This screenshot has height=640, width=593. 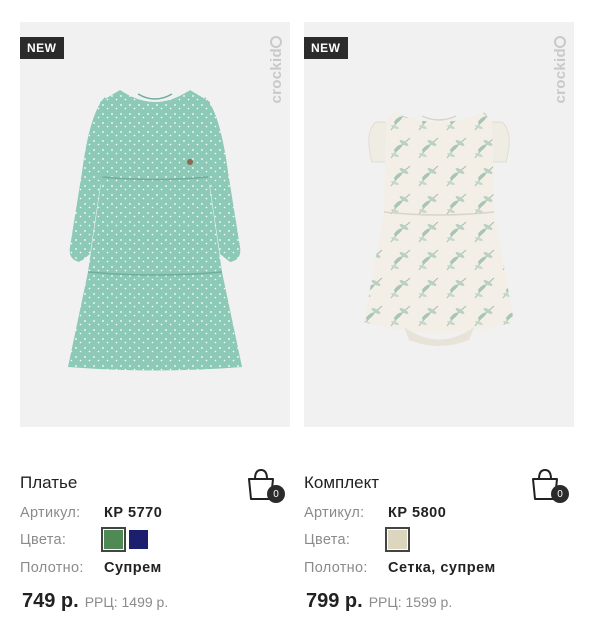 I want to click on fabric-value: Супрем, so click(x=133, y=568).